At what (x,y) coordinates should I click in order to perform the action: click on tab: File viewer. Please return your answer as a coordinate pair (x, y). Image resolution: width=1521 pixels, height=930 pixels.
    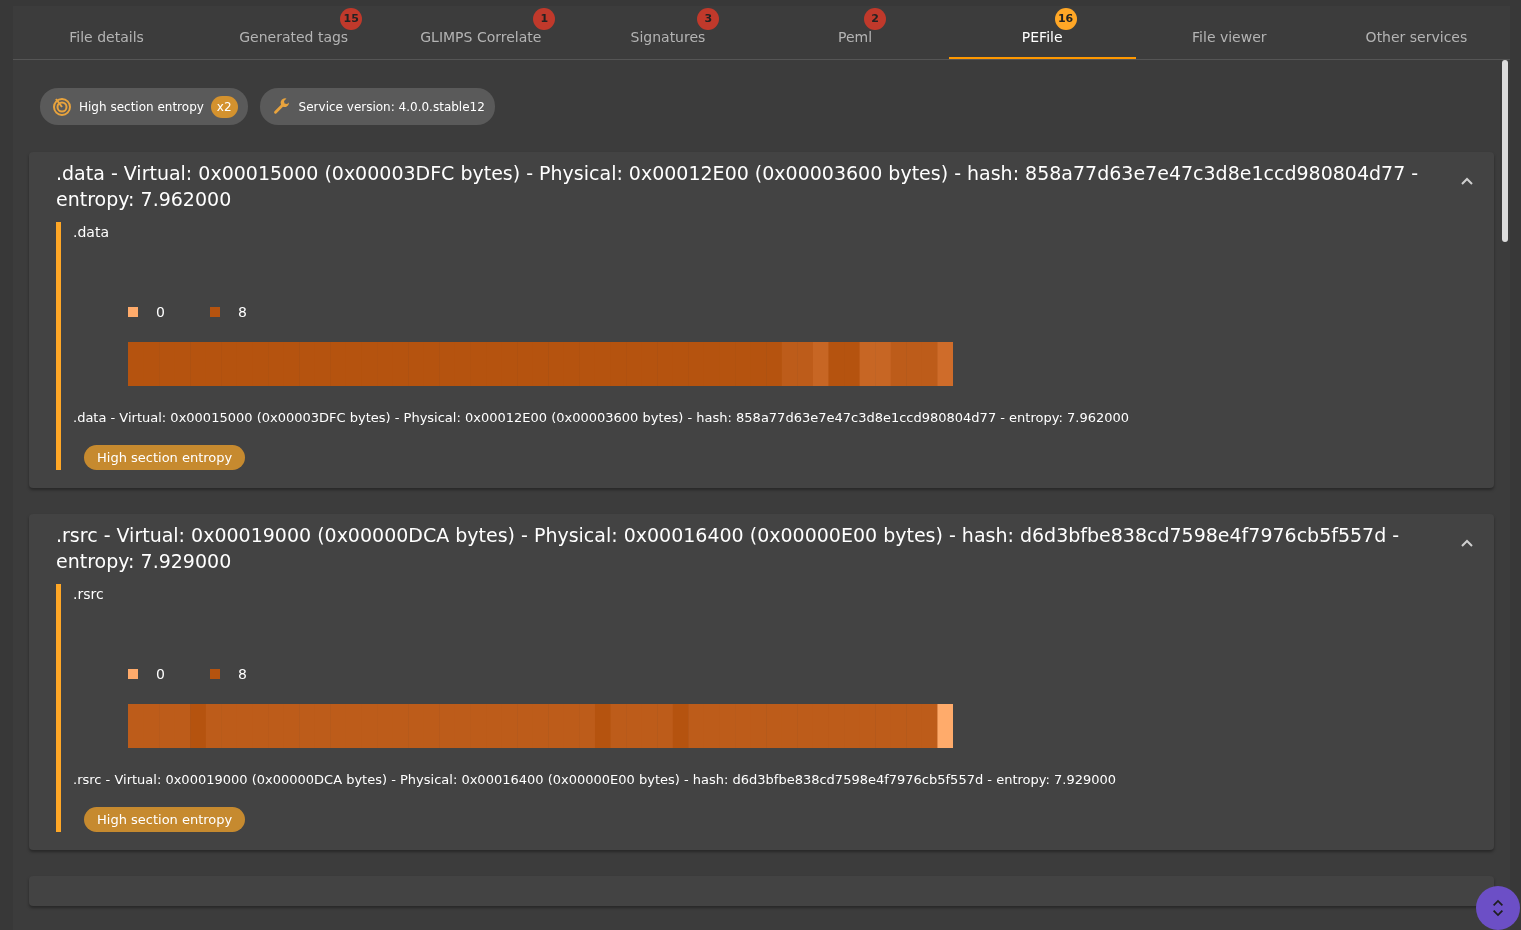
    Looking at the image, I should click on (1229, 32).